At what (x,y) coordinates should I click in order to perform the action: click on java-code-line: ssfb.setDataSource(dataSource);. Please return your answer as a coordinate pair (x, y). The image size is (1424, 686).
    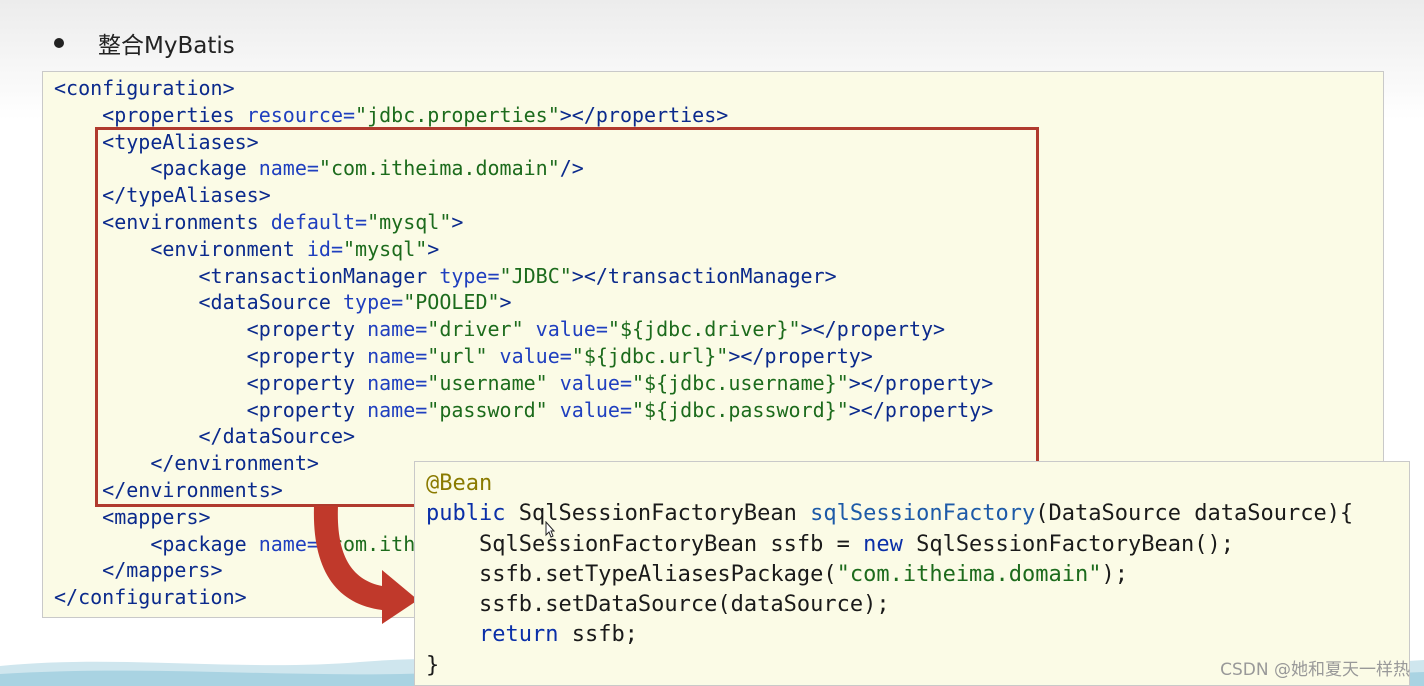
    Looking at the image, I should click on (889, 605).